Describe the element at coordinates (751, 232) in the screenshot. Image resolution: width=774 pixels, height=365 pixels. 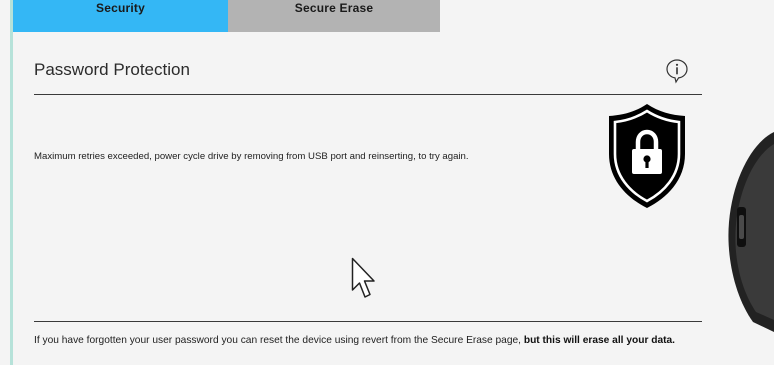
I see `drive-device-image` at that location.